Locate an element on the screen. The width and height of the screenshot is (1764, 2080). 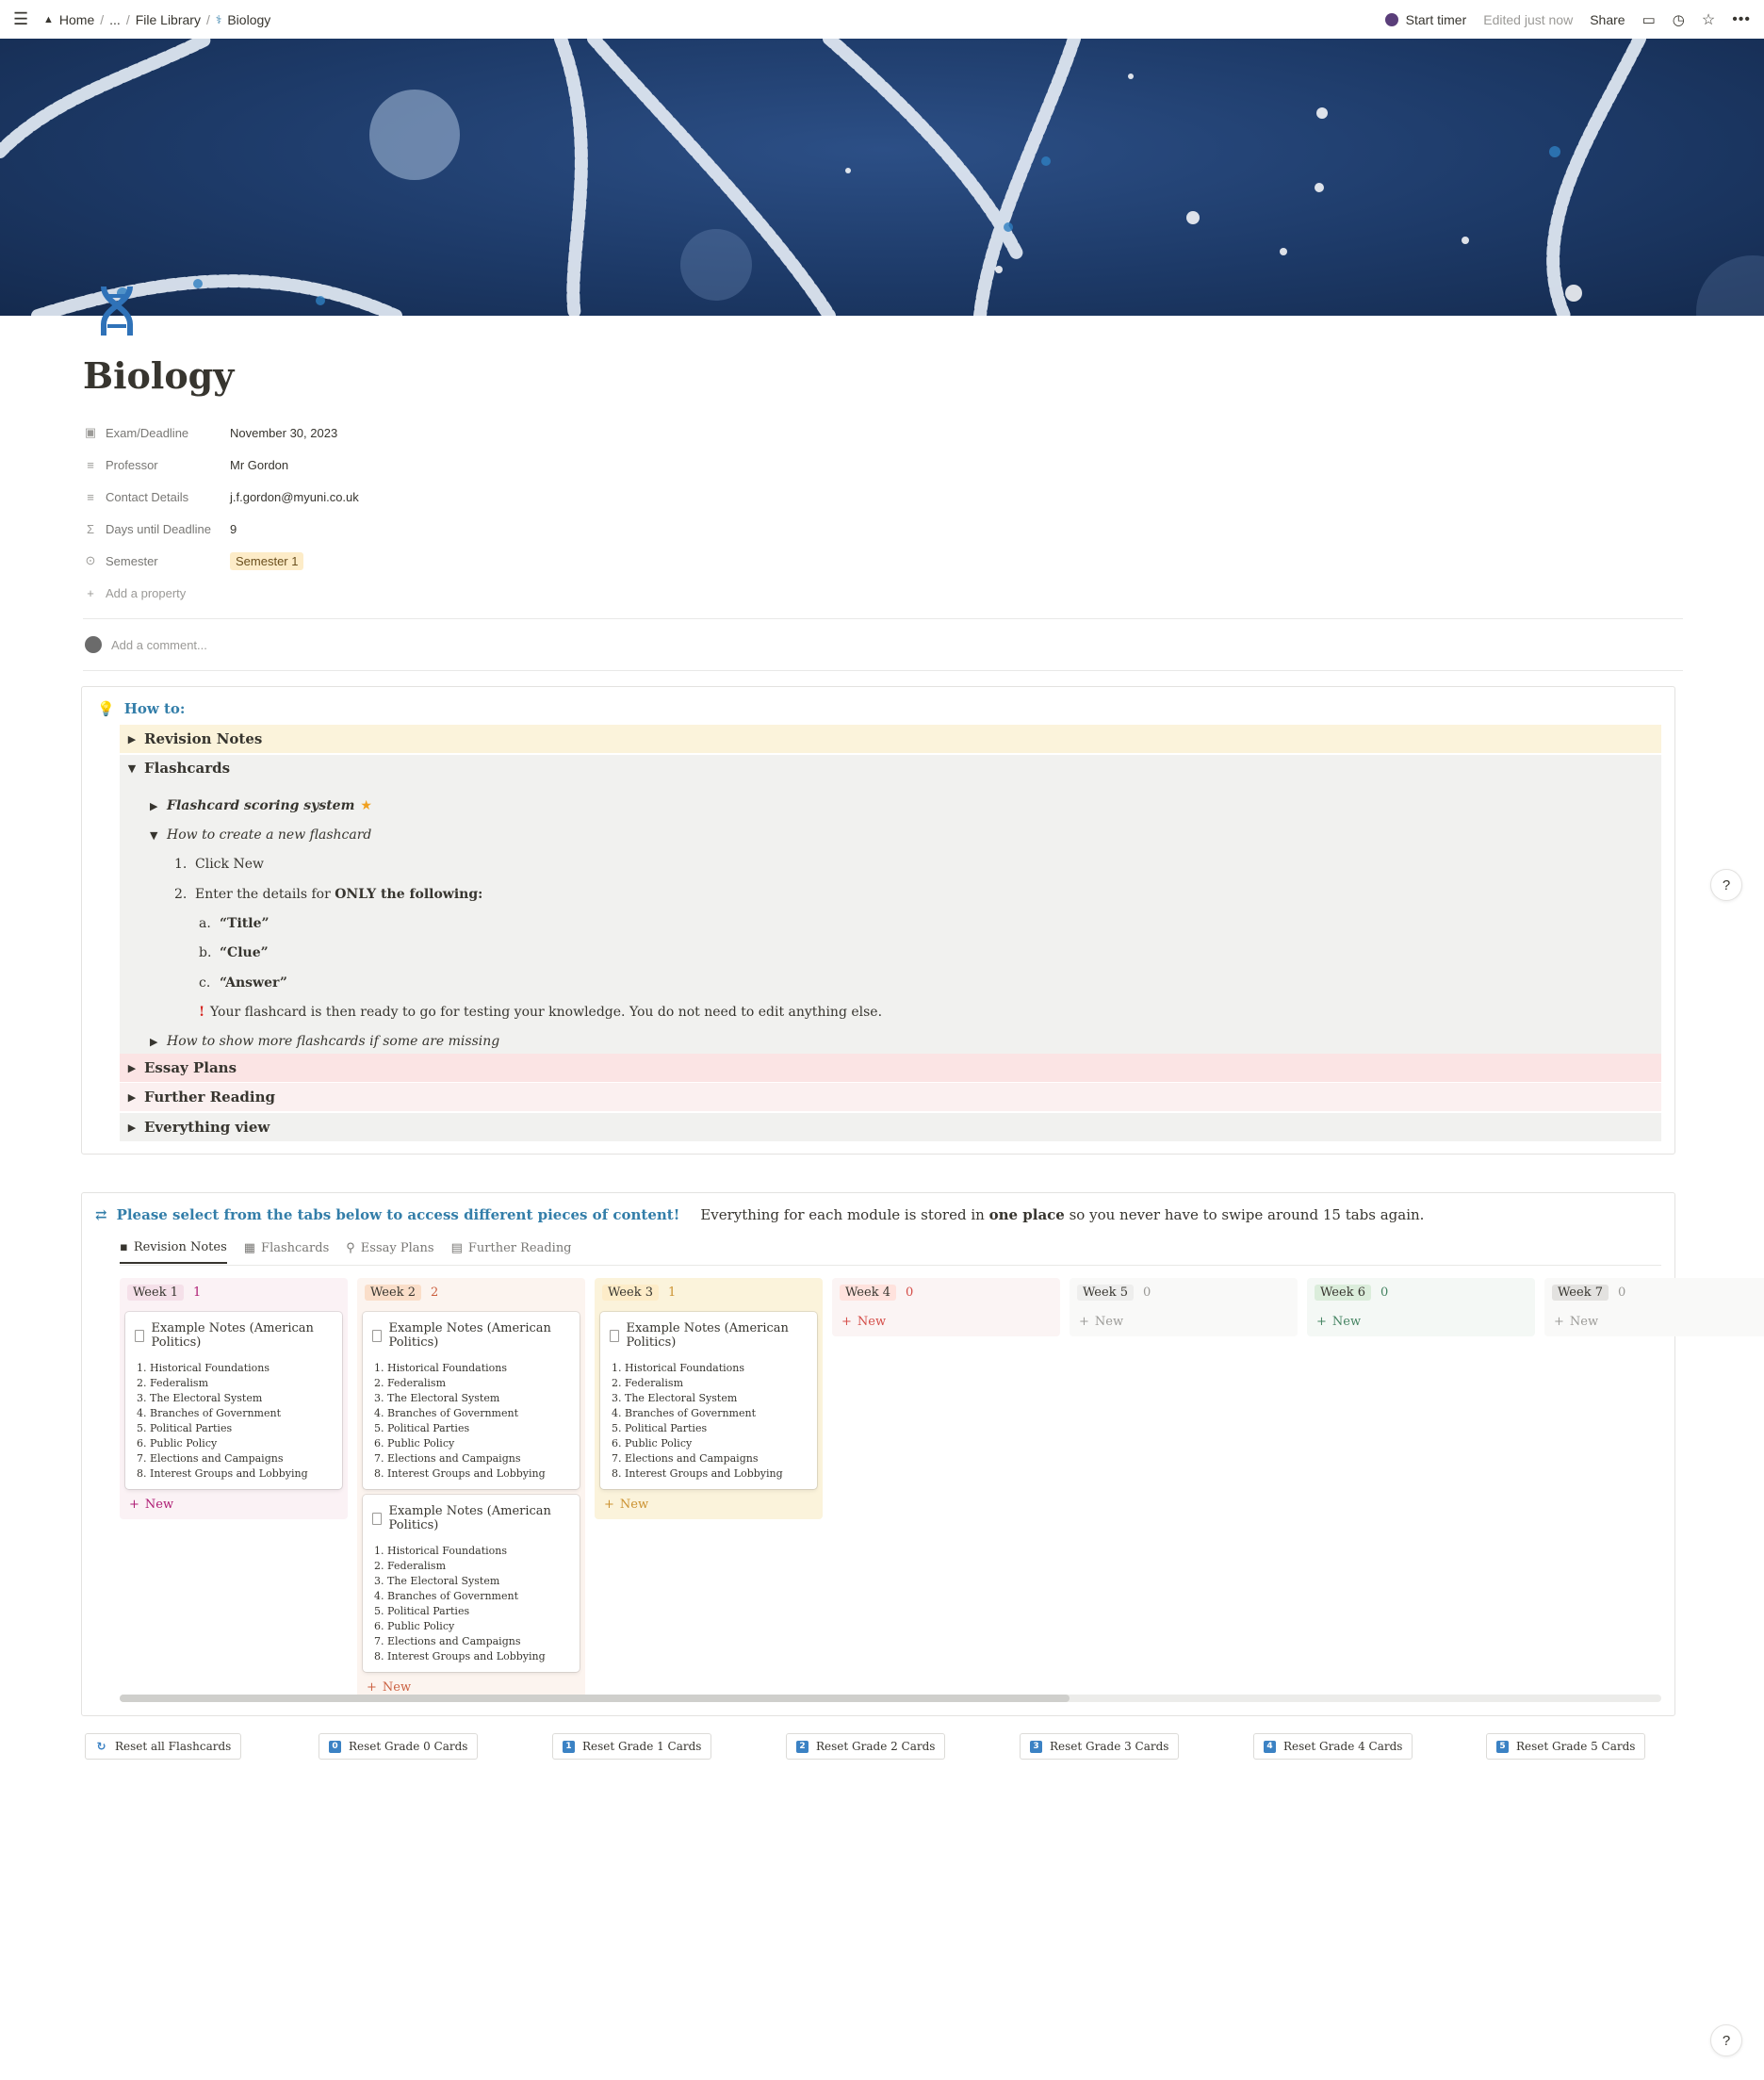
property-row: ⊙ Semester Semester 1 is located at coordinates (884, 561).